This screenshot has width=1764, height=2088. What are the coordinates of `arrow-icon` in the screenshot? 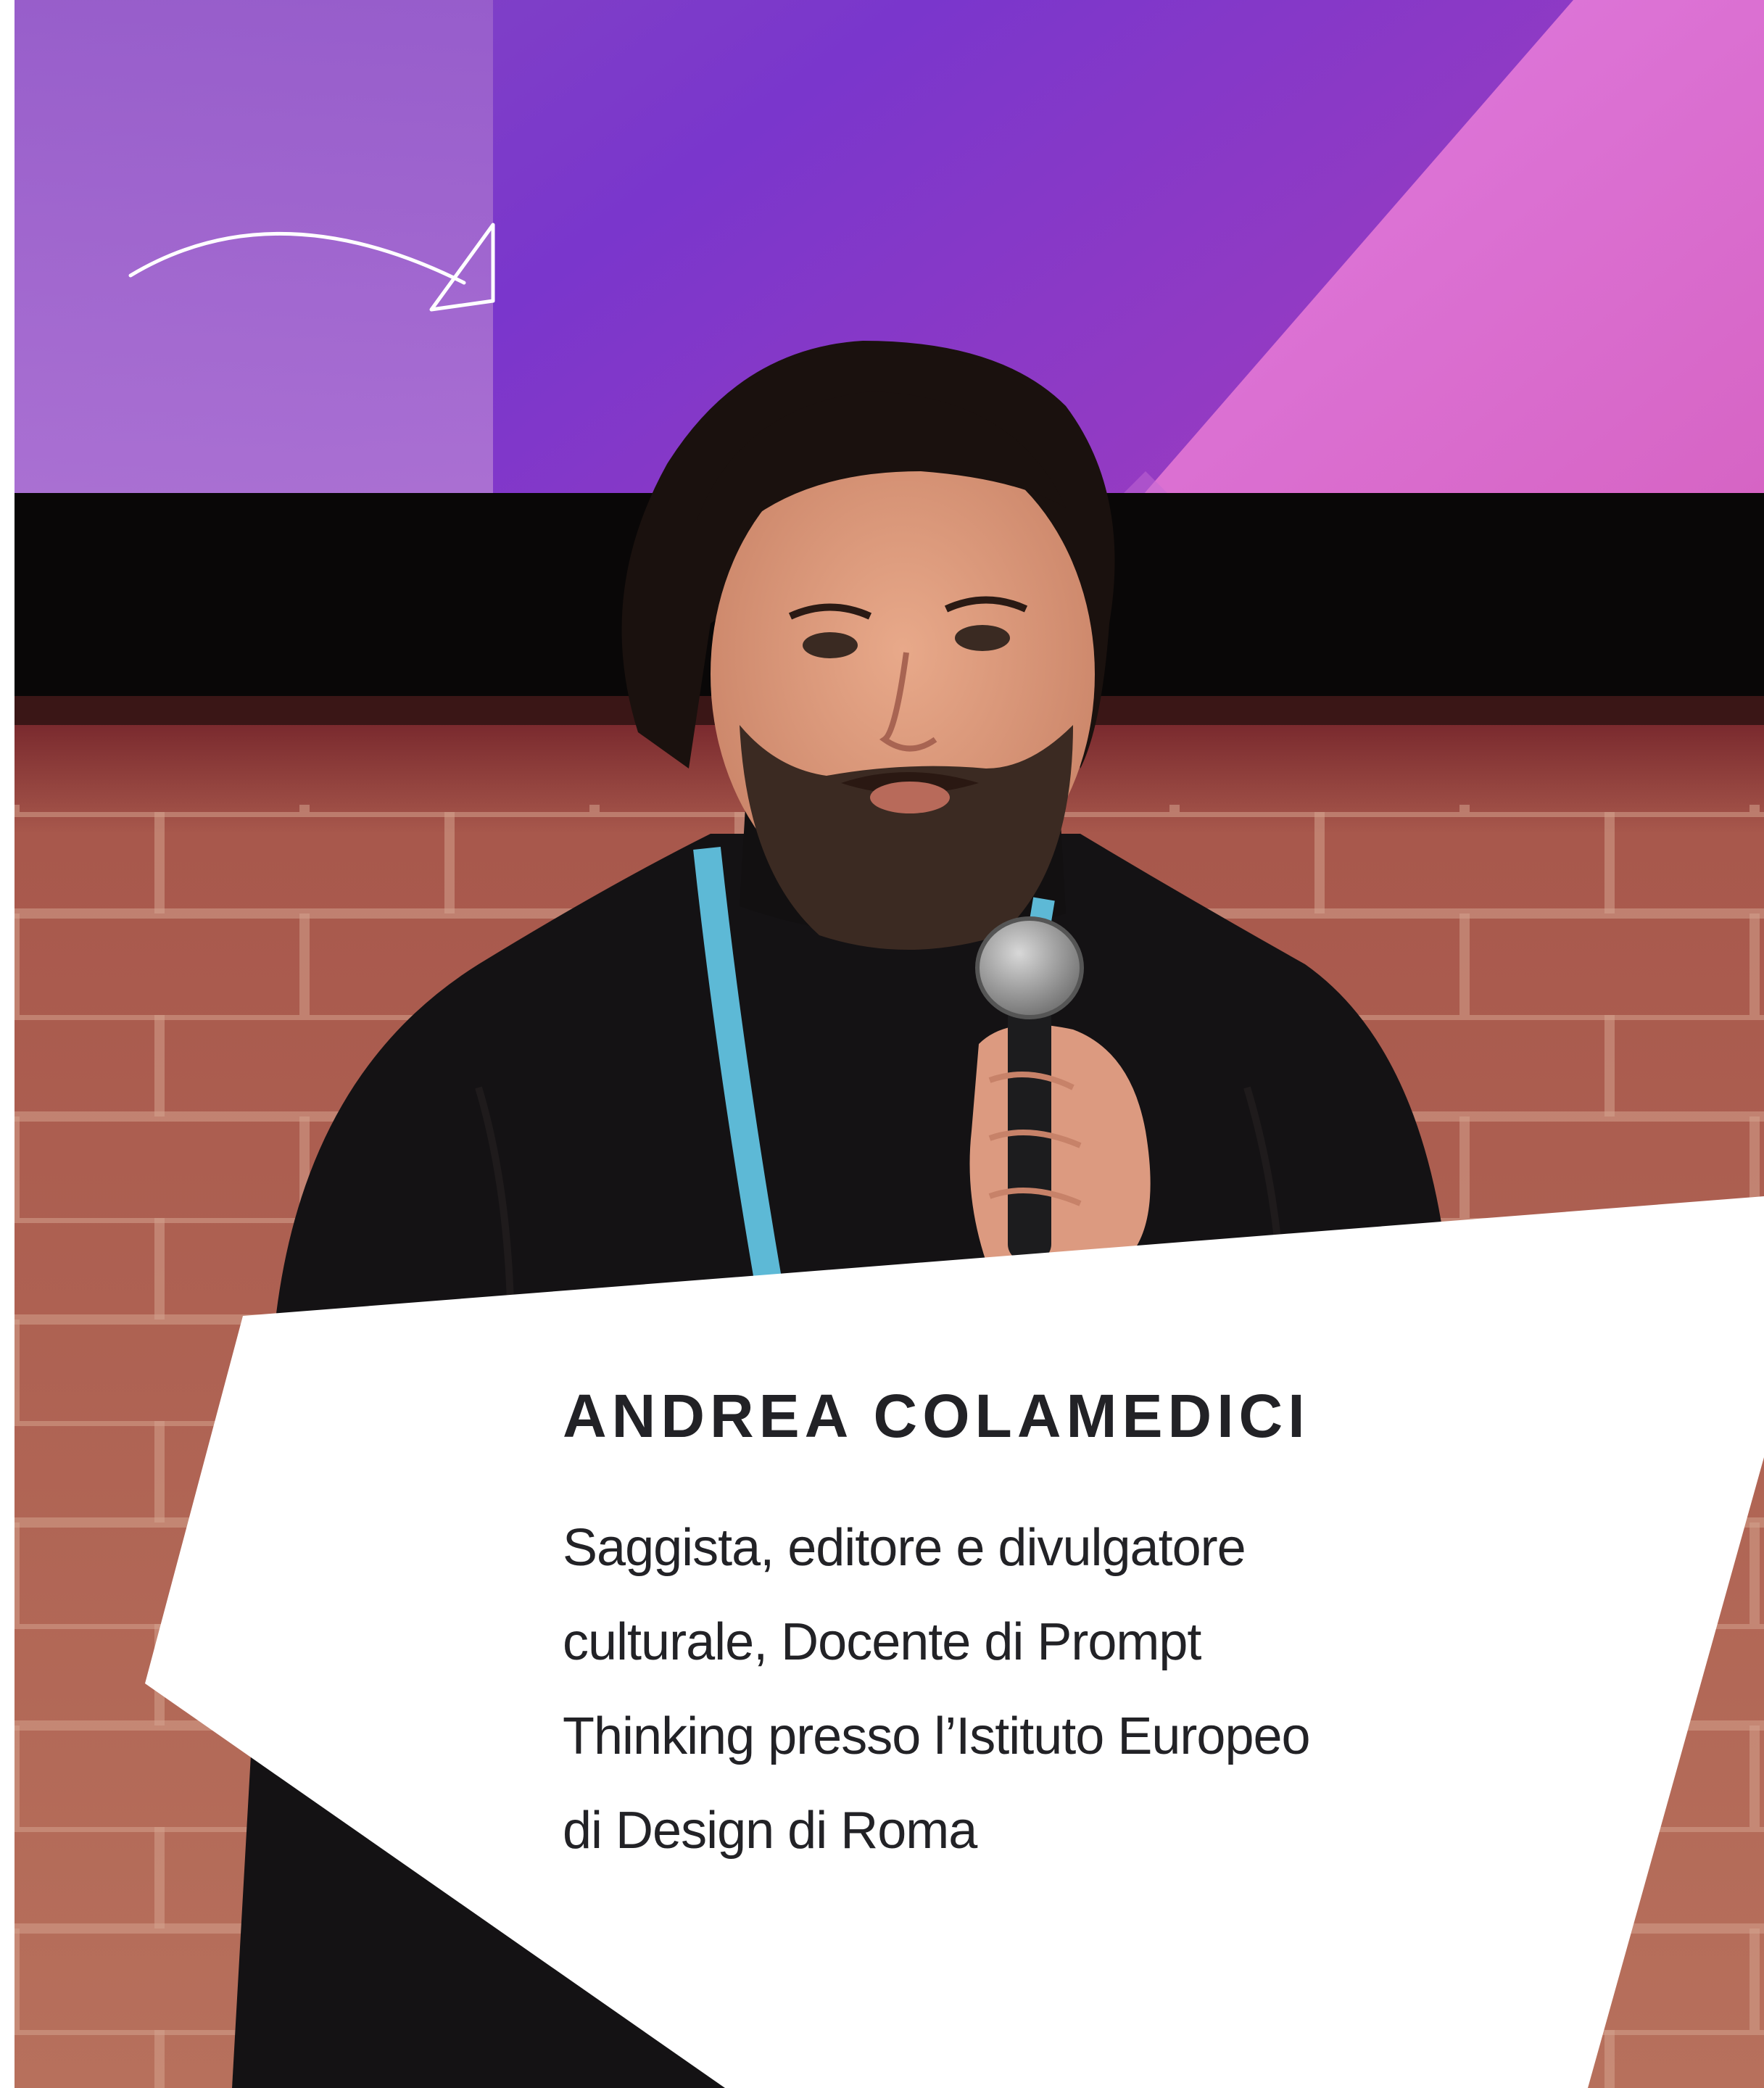 It's located at (311, 267).